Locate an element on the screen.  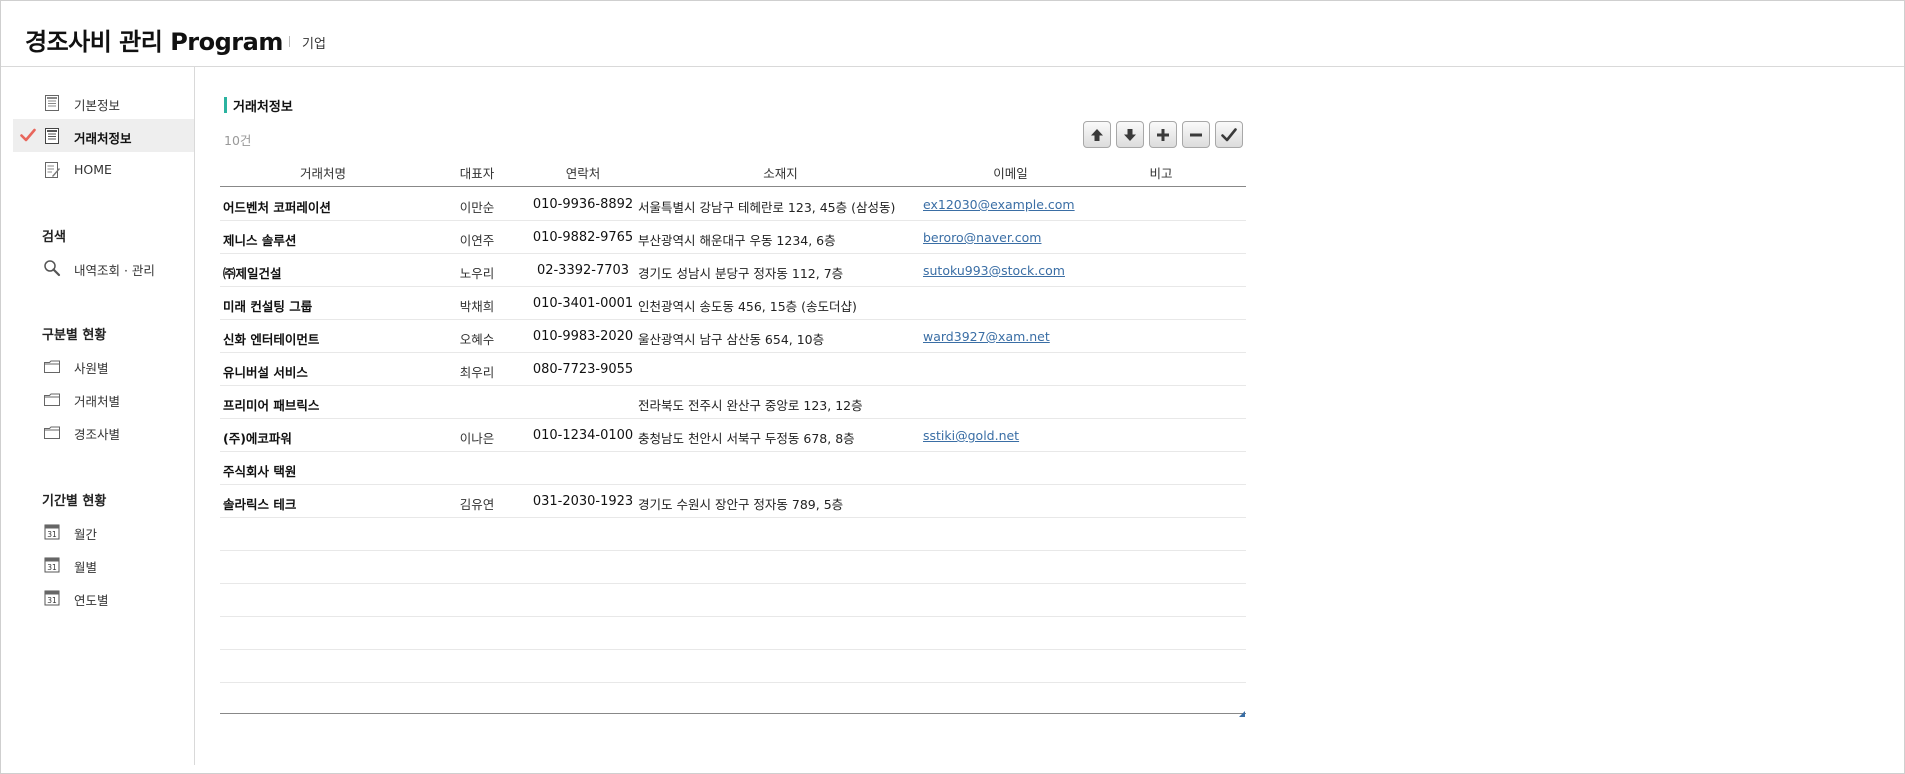
sidebar-item-client-info: 거래처정보 is located at coordinates (103, 135).